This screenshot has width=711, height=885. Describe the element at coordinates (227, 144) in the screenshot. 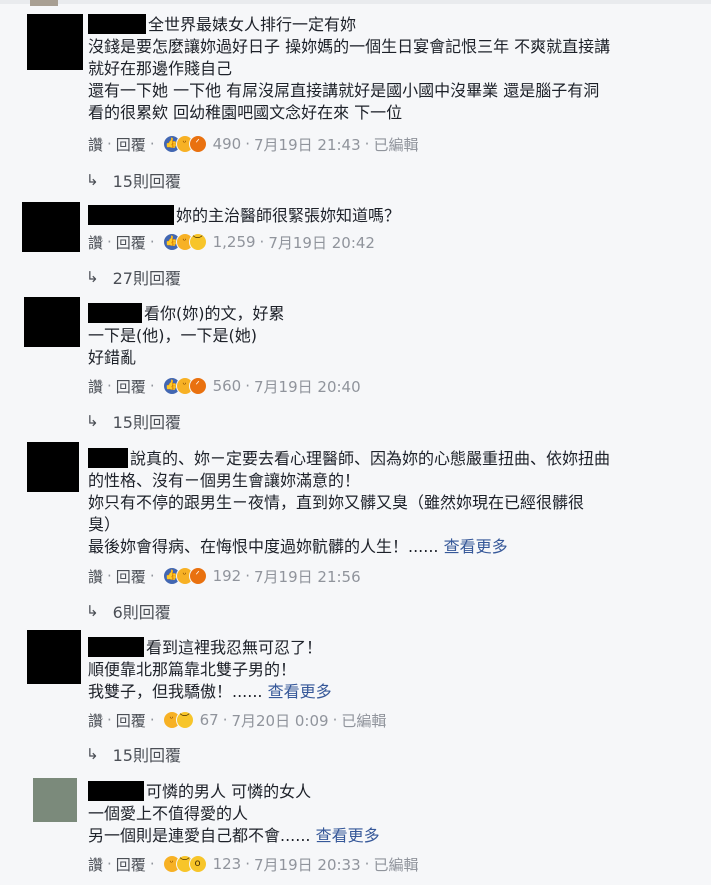

I see `reaction-count: 490` at that location.